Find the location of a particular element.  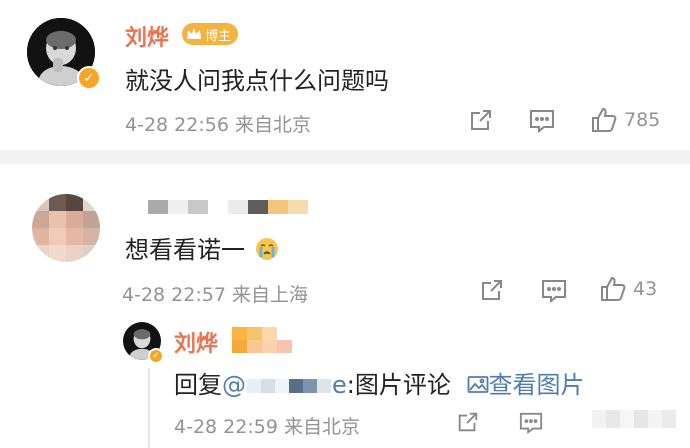

mention-mosaic is located at coordinates (289, 386).